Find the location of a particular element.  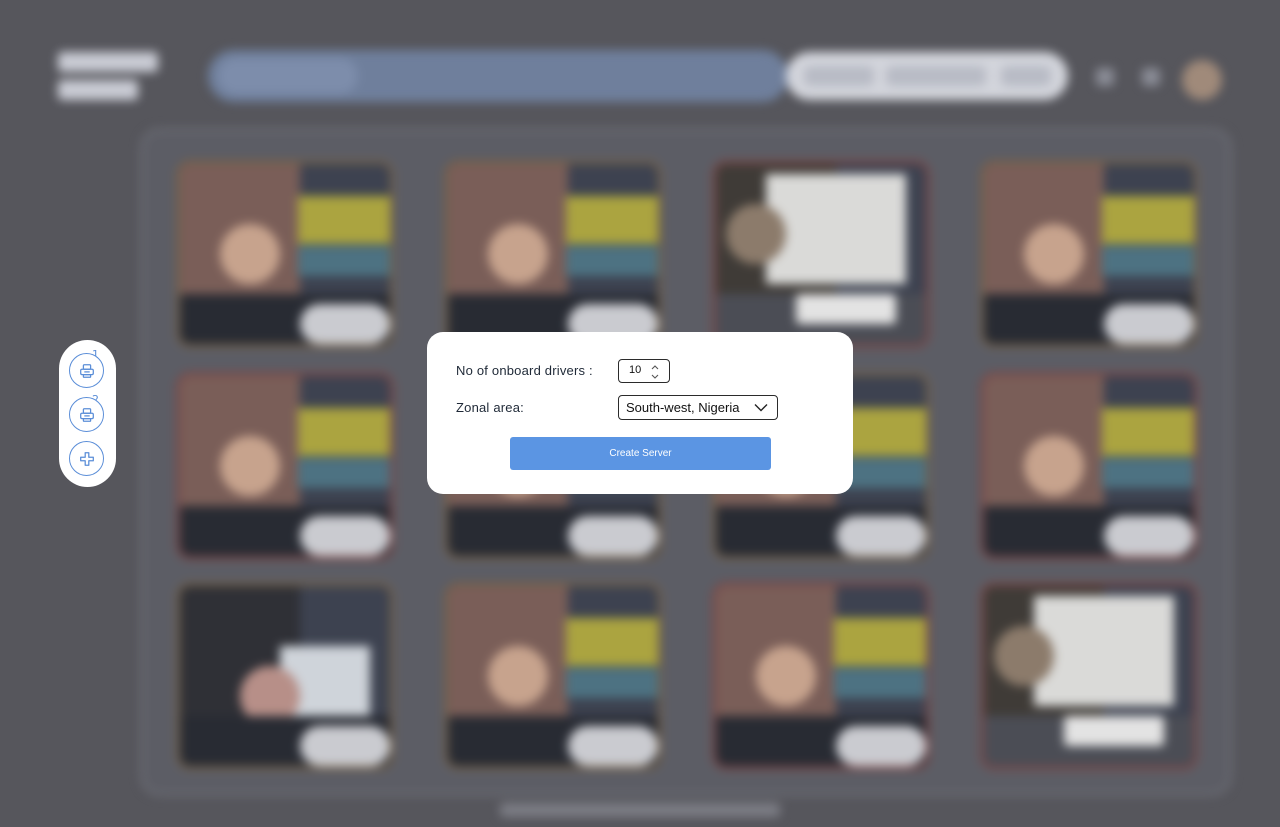

zone-label: Zonal area: is located at coordinates (490, 407).